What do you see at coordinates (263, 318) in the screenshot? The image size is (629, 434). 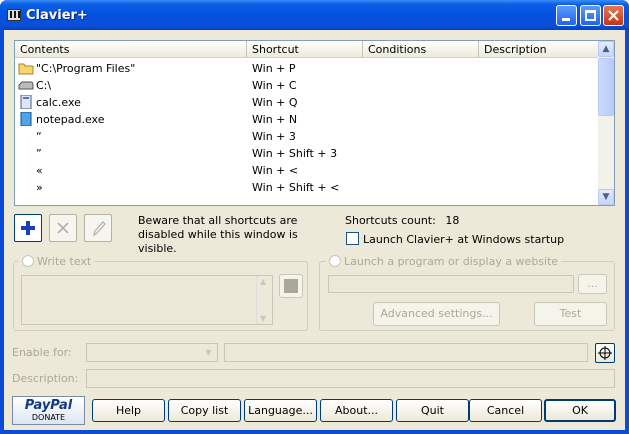 I see `scroll-down-icon: ▼` at bounding box center [263, 318].